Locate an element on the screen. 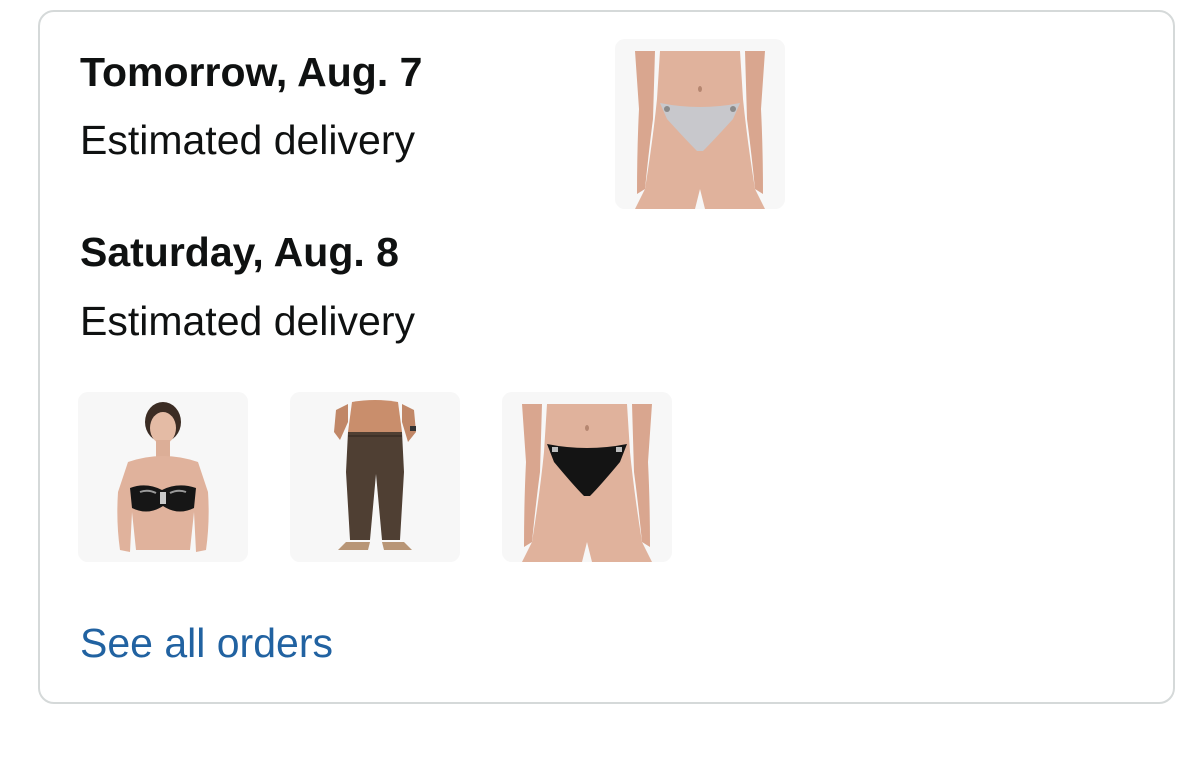 Image resolution: width=1200 pixels, height=759 pixels. product-image-black-bikini-bottom is located at coordinates (587, 477).